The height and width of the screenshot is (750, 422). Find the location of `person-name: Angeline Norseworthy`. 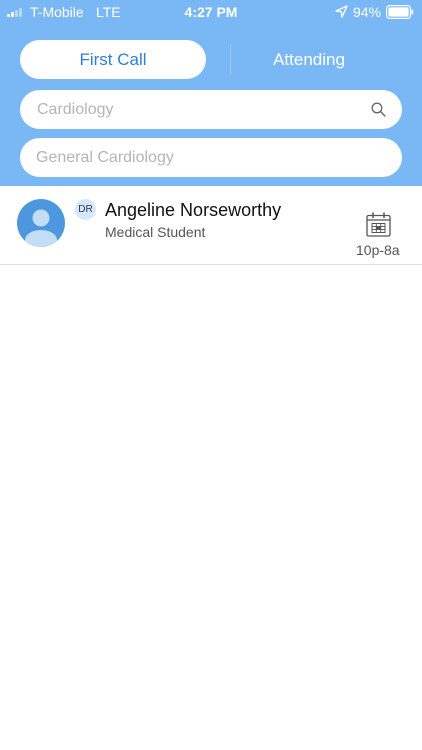

person-name: Angeline Norseworthy is located at coordinates (193, 210).